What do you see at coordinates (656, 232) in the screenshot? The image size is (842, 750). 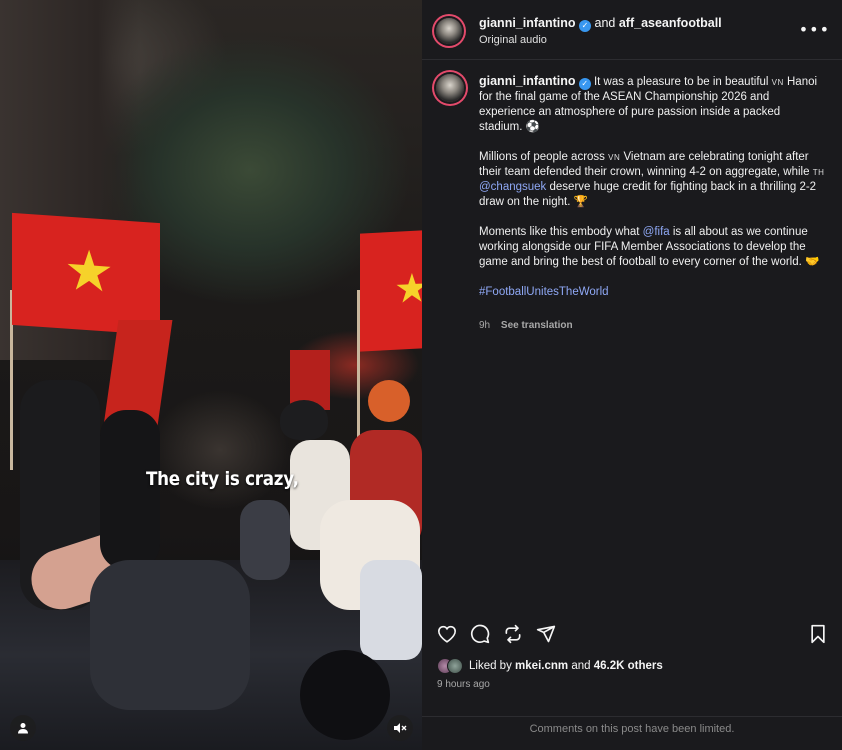 I see `mention-link: @fifa` at bounding box center [656, 232].